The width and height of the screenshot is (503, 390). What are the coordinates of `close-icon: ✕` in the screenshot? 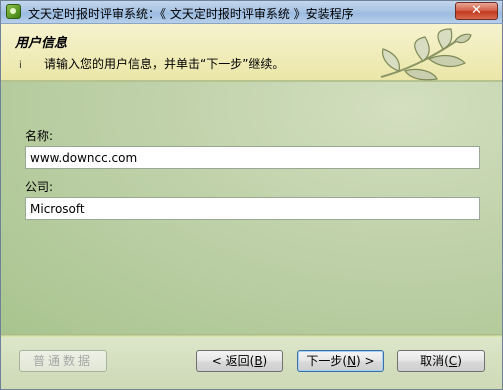 It's located at (476, 10).